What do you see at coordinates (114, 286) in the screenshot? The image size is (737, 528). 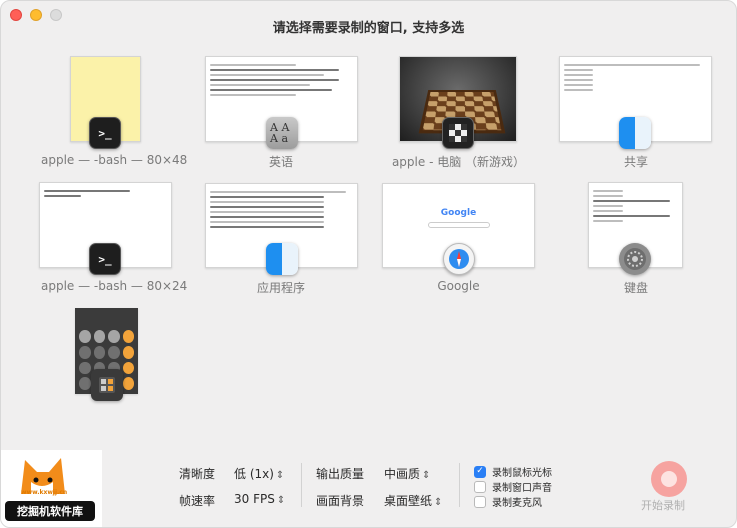 I see `window-label: apple — -bash — 80×24` at bounding box center [114, 286].